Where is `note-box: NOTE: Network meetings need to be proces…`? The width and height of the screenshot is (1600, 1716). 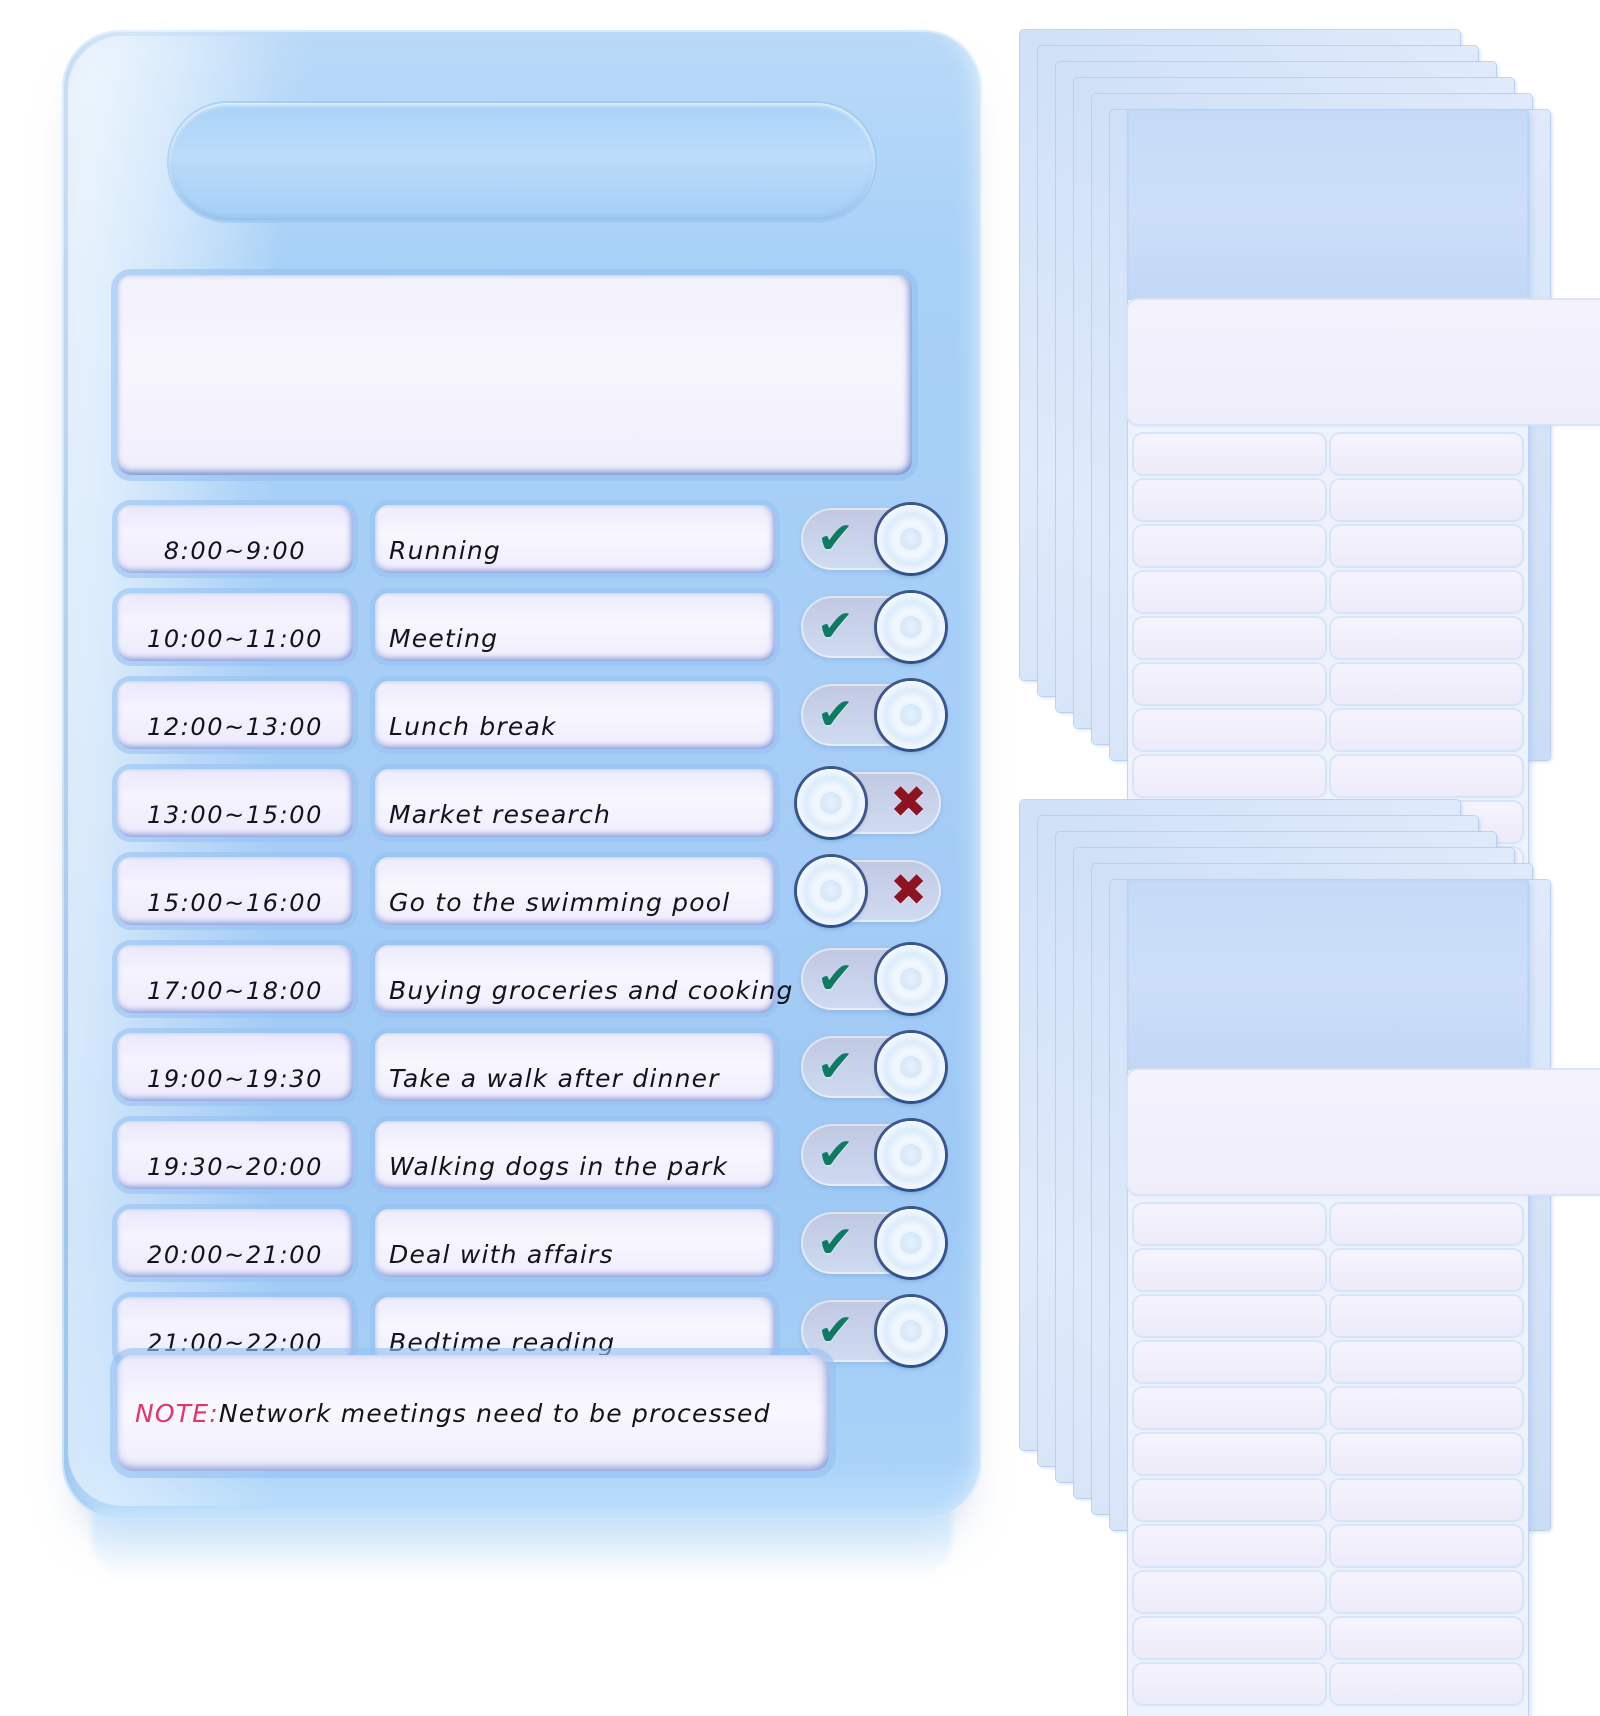 note-box: NOTE: Network meetings need to be proces… is located at coordinates (473, 1413).